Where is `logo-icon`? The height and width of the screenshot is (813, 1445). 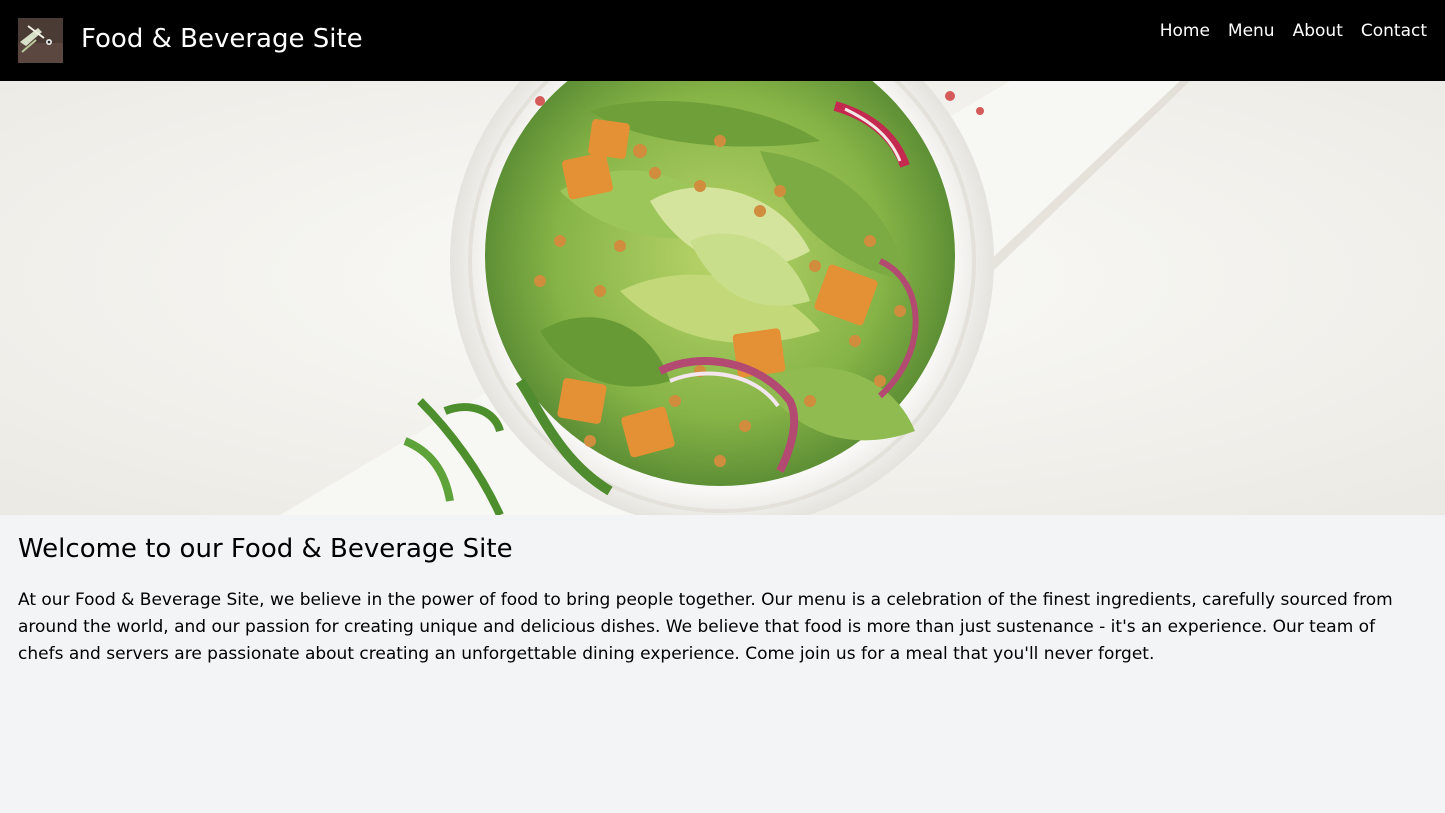
logo-icon is located at coordinates (40, 40).